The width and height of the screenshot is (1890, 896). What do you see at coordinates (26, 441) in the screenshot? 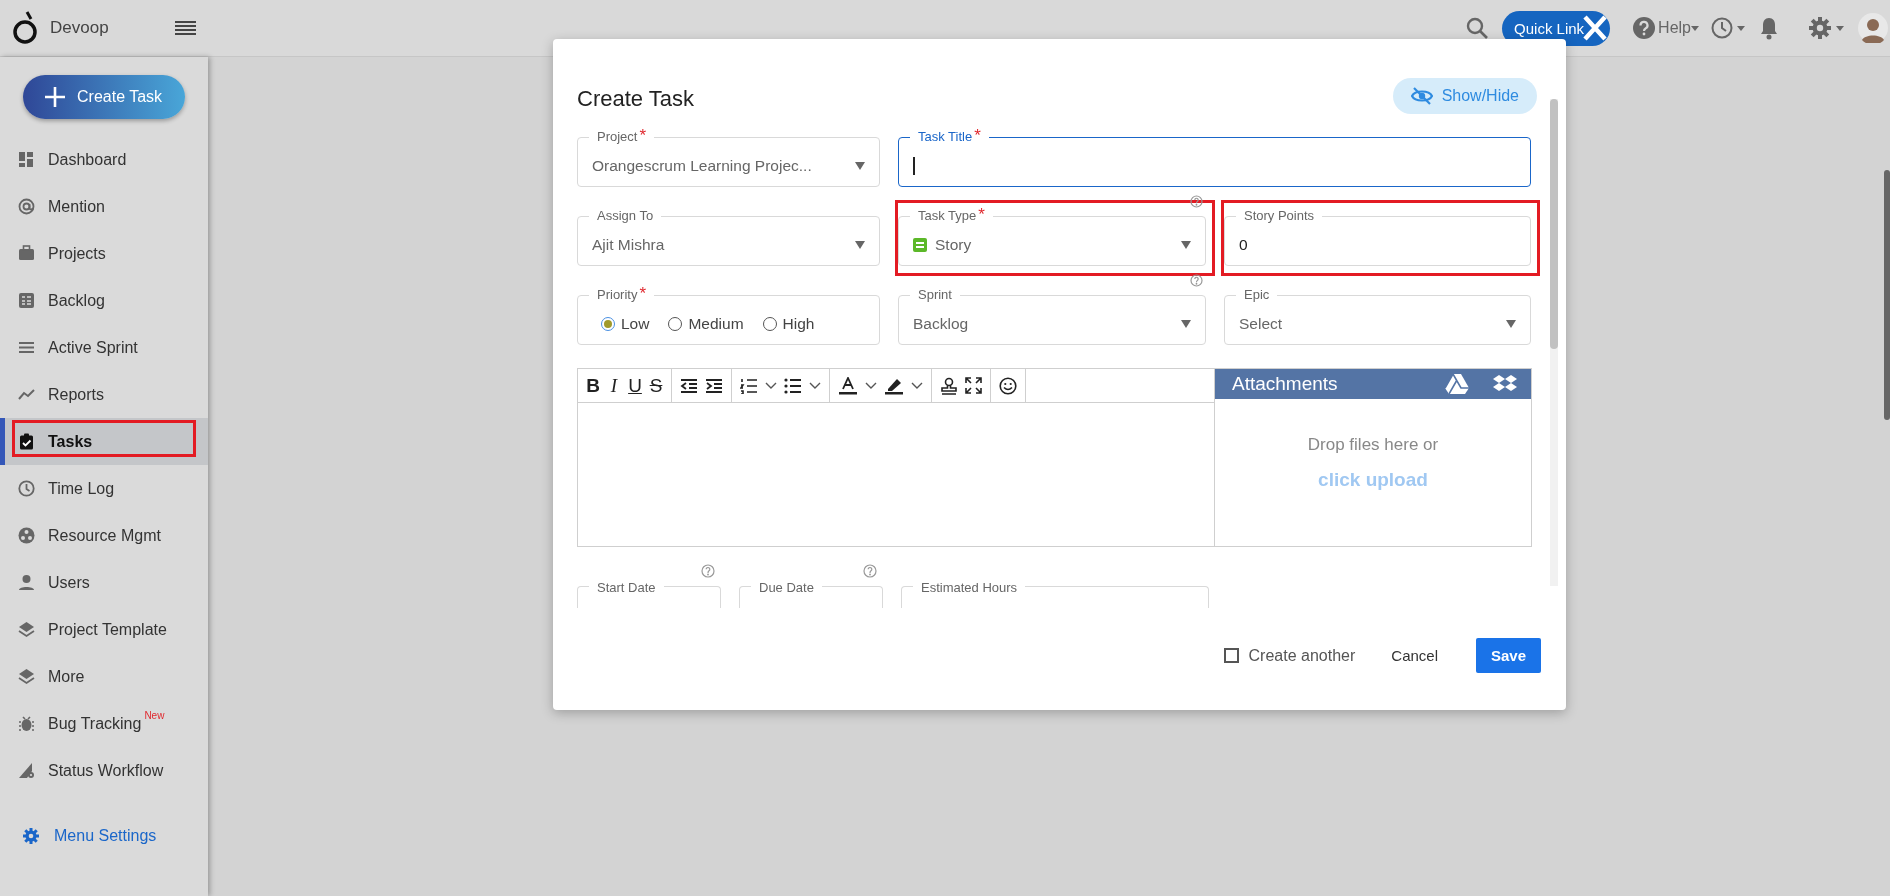
I see `clipboard-icon` at bounding box center [26, 441].